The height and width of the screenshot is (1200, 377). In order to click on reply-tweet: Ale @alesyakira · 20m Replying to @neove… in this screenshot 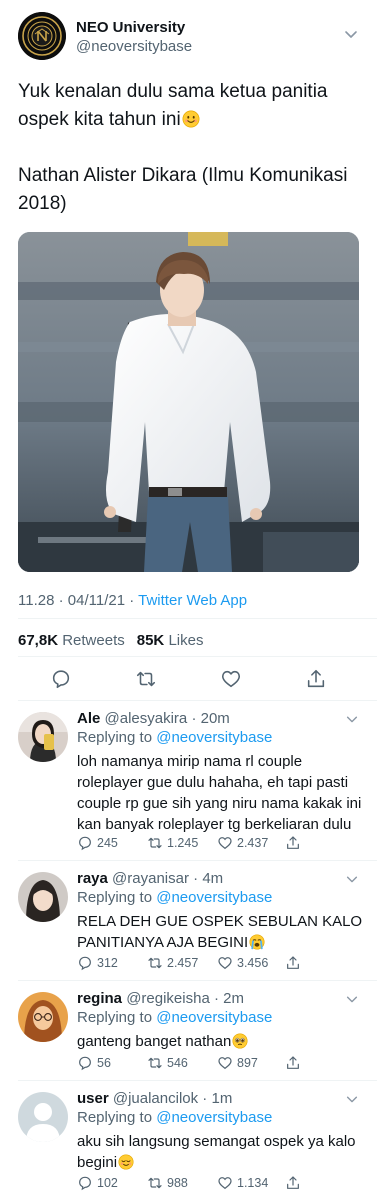, I will do `click(188, 780)`.